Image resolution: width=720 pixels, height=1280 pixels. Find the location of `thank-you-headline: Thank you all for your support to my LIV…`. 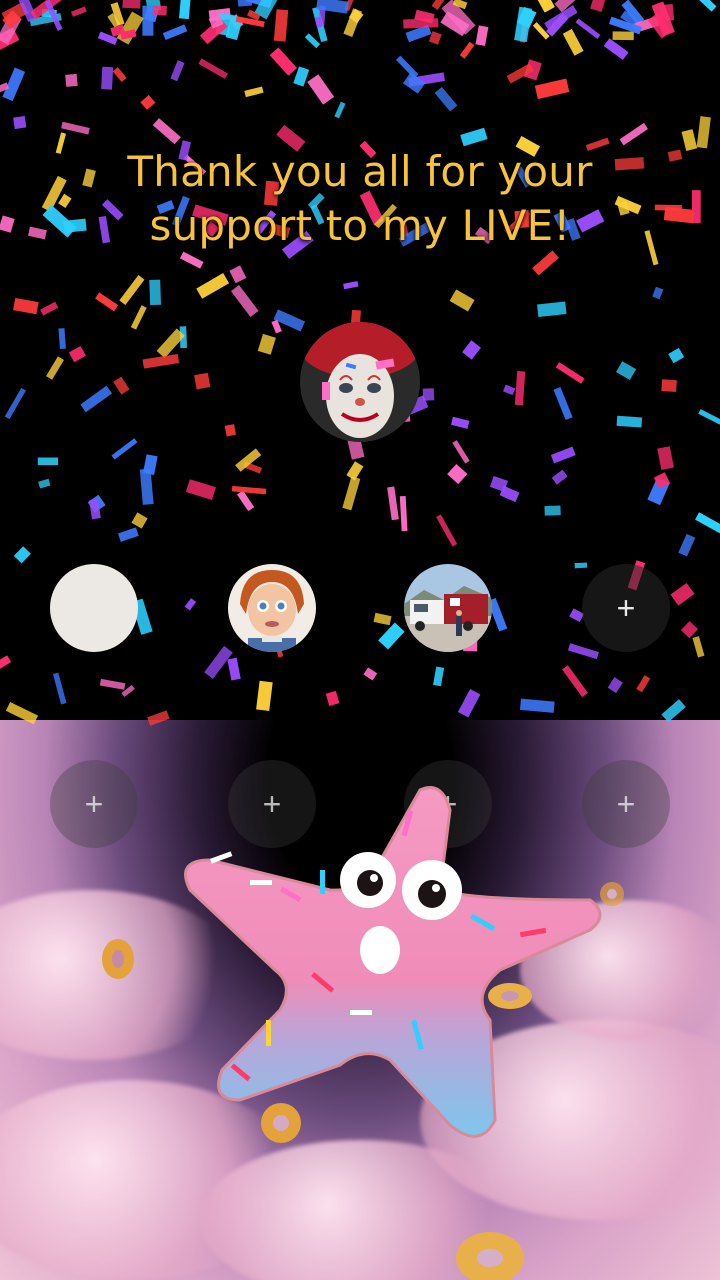

thank-you-headline: Thank you all for your support to my LIV… is located at coordinates (360, 199).